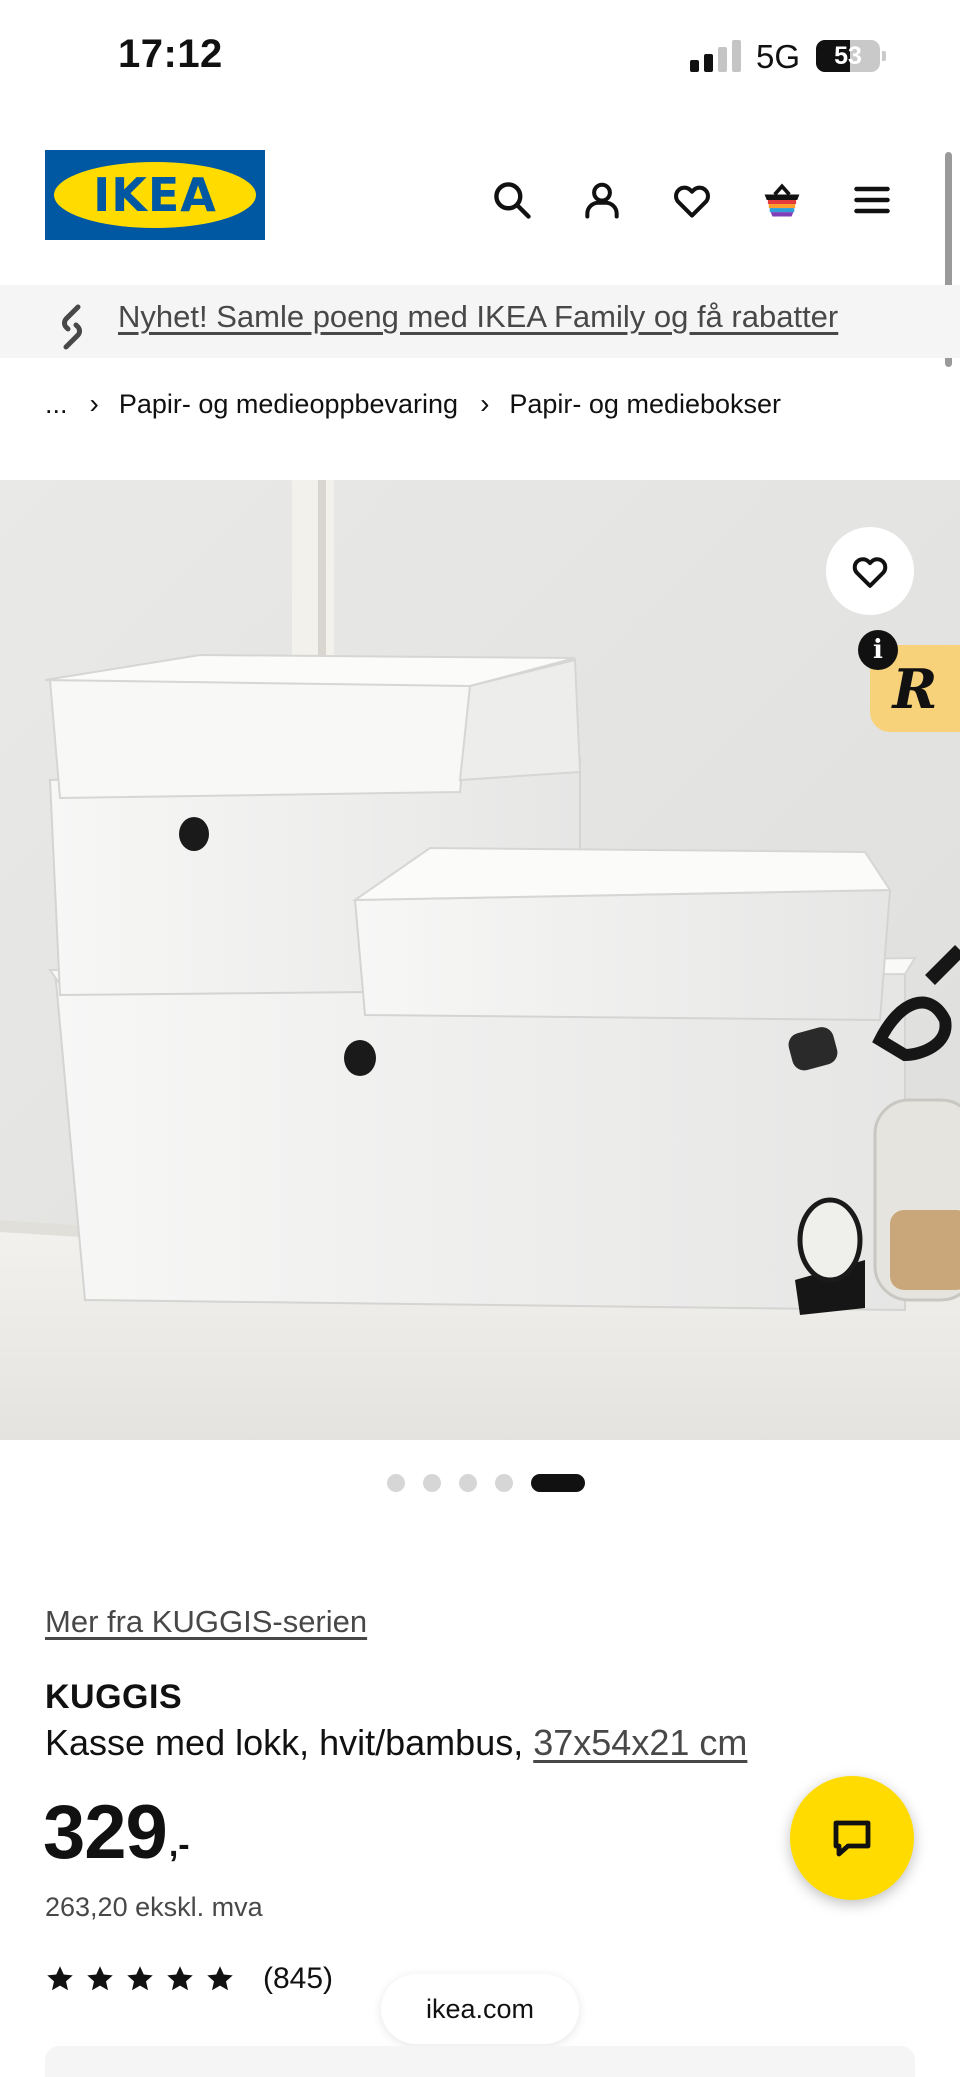 Image resolution: width=960 pixels, height=2077 pixels. Describe the element at coordinates (872, 200) in the screenshot. I see `menu-icon` at that location.